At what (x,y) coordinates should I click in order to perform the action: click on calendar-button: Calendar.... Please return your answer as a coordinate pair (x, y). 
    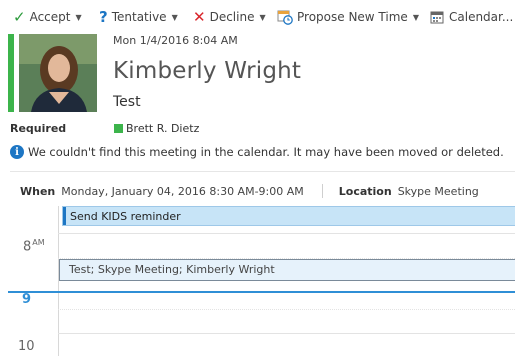
    Looking at the image, I should click on (471, 17).